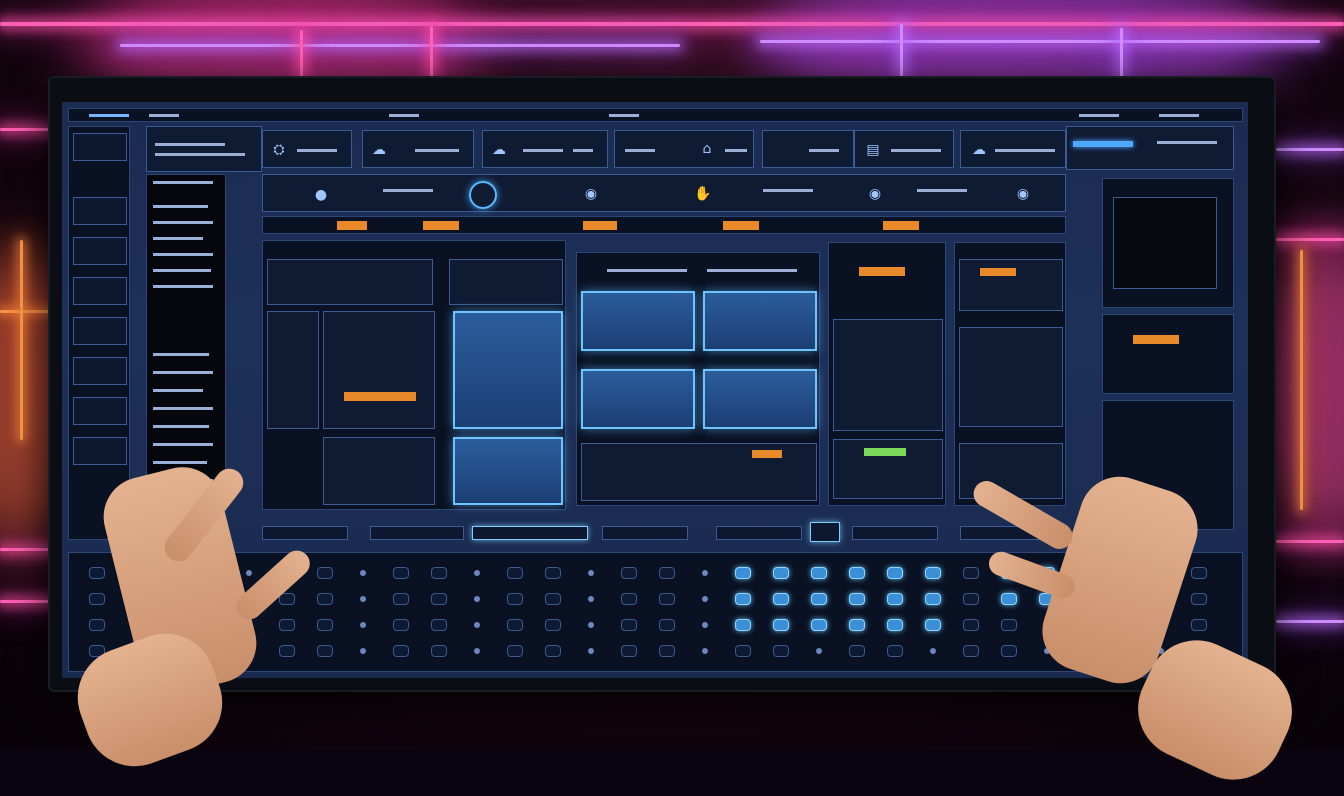 The width and height of the screenshot is (1344, 796). Describe the element at coordinates (808, 149) in the screenshot. I see `toolbar-tab` at that location.